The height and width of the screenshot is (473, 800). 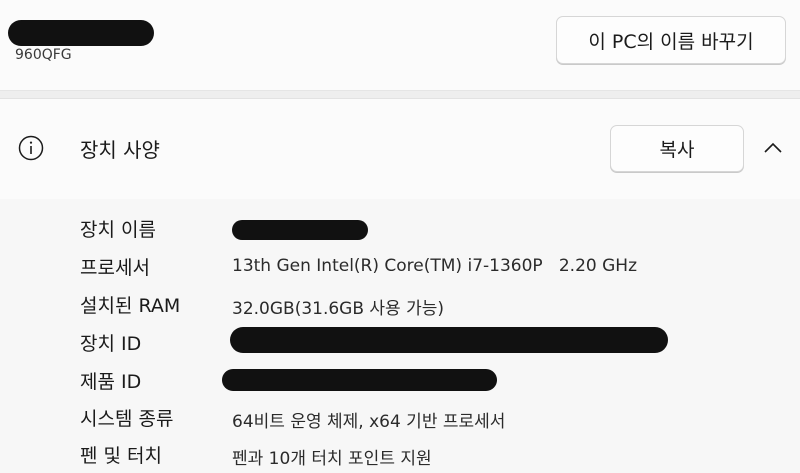 What do you see at coordinates (671, 40) in the screenshot?
I see `rename-pc-button: 이 PC의 이름 바꾸기` at bounding box center [671, 40].